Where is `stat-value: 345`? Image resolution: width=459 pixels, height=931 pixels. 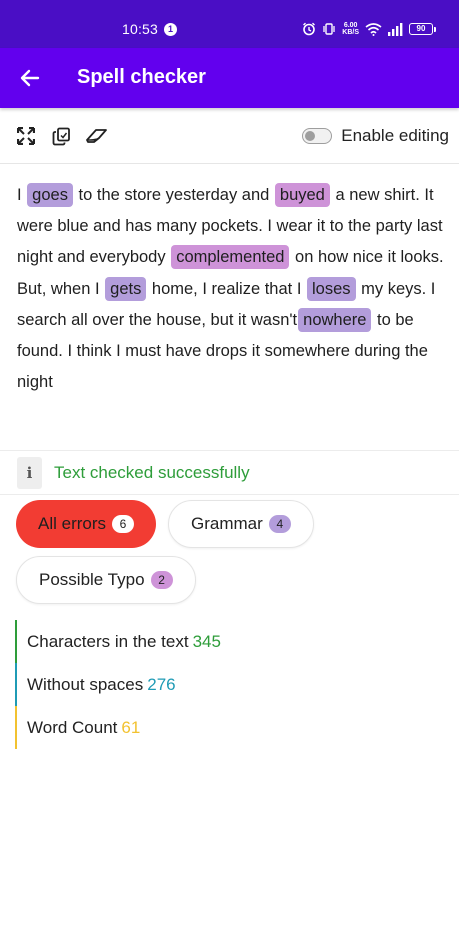 stat-value: 345 is located at coordinates (206, 641).